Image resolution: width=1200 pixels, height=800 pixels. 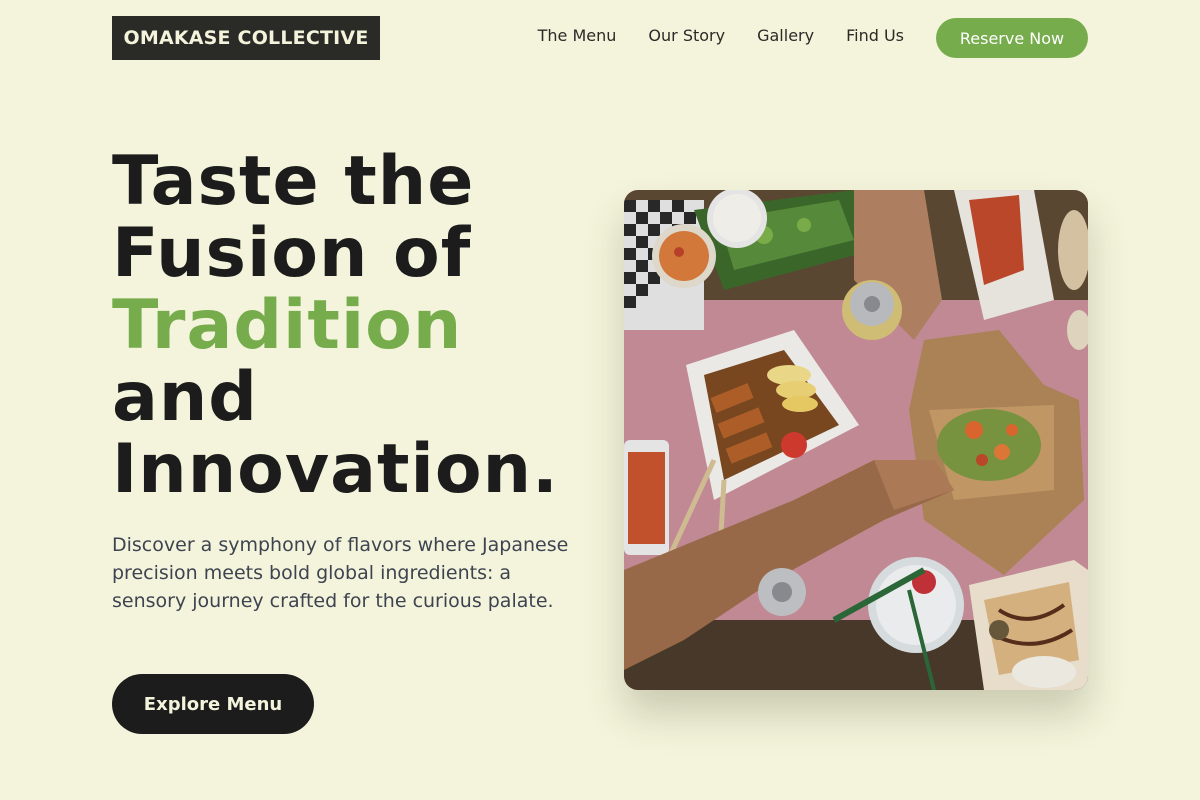 What do you see at coordinates (785, 36) in the screenshot?
I see `nav-link-gallery: Gallery` at bounding box center [785, 36].